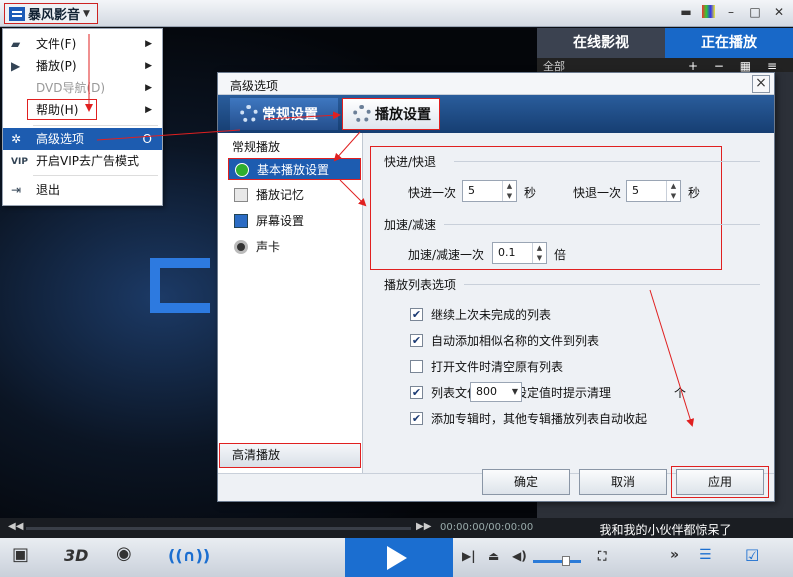  Describe the element at coordinates (601, 43) in the screenshot. I see `tab-online-video: 在线影视` at that location.